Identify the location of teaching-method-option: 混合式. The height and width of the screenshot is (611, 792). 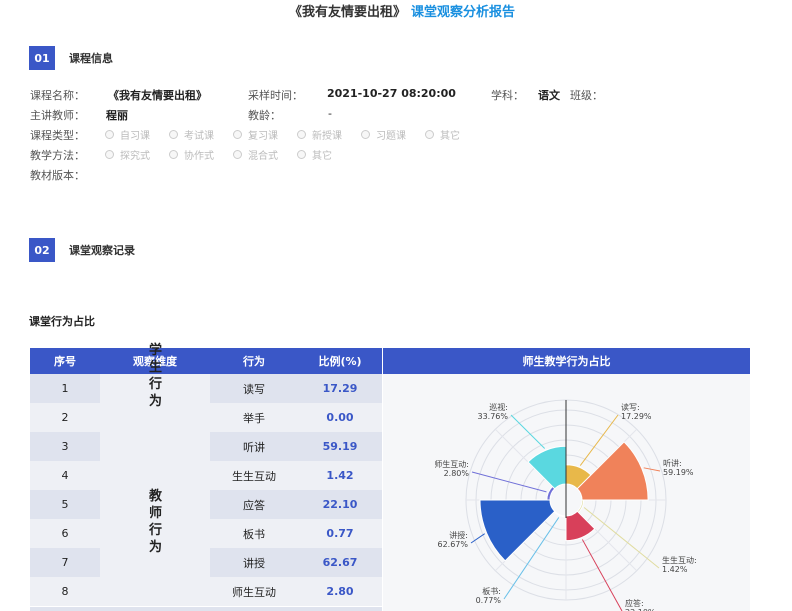
(255, 154).